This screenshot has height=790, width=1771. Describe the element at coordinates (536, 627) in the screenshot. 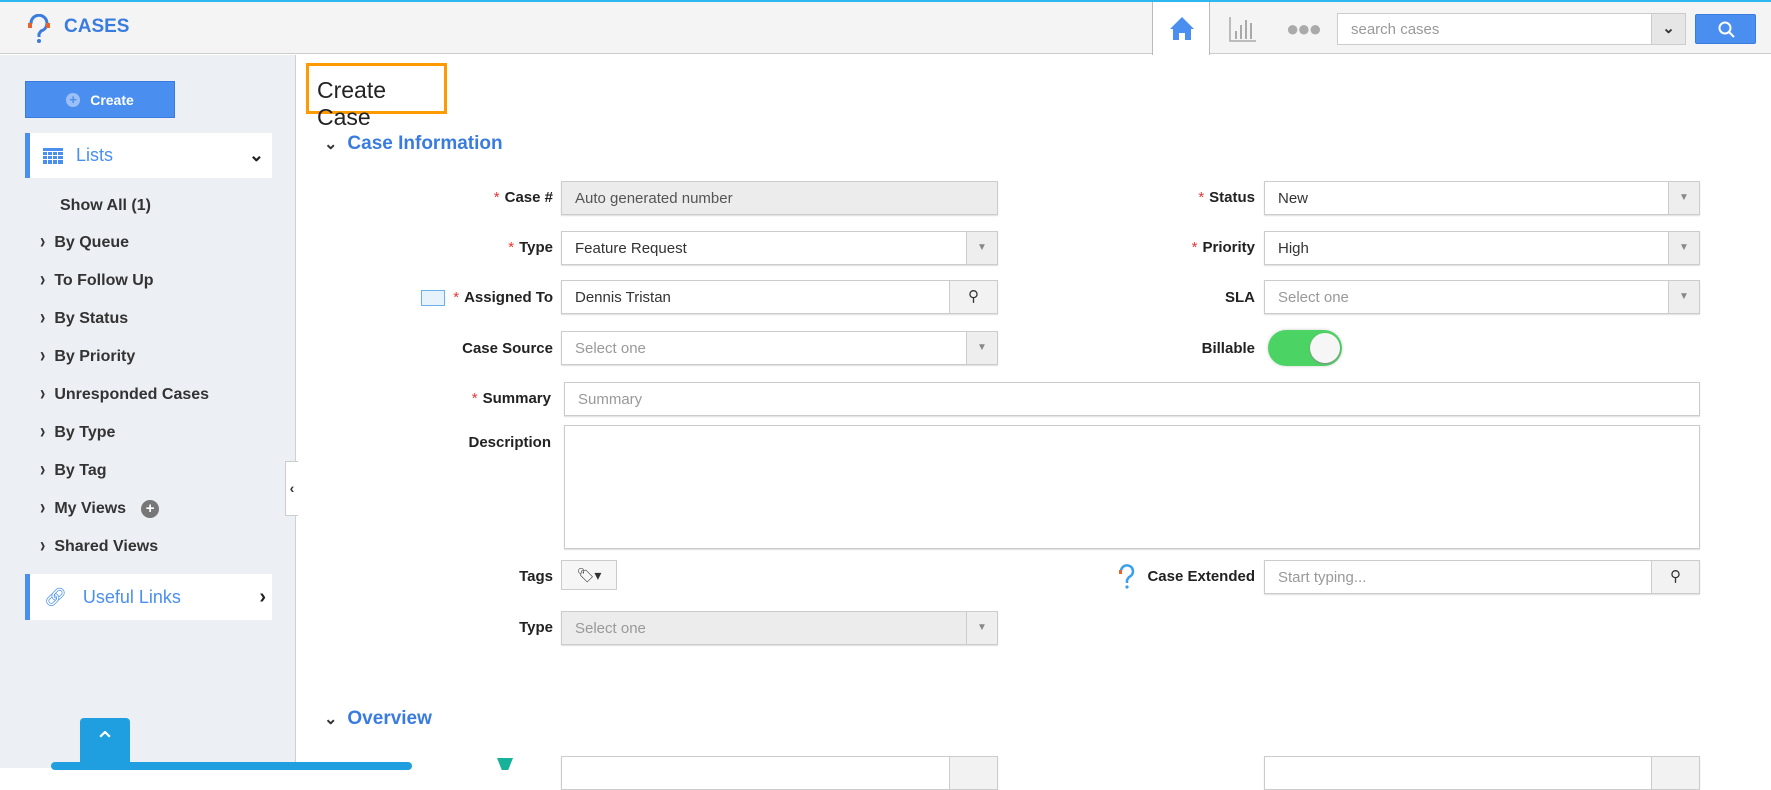

I see `type-secondary-label: Type` at that location.